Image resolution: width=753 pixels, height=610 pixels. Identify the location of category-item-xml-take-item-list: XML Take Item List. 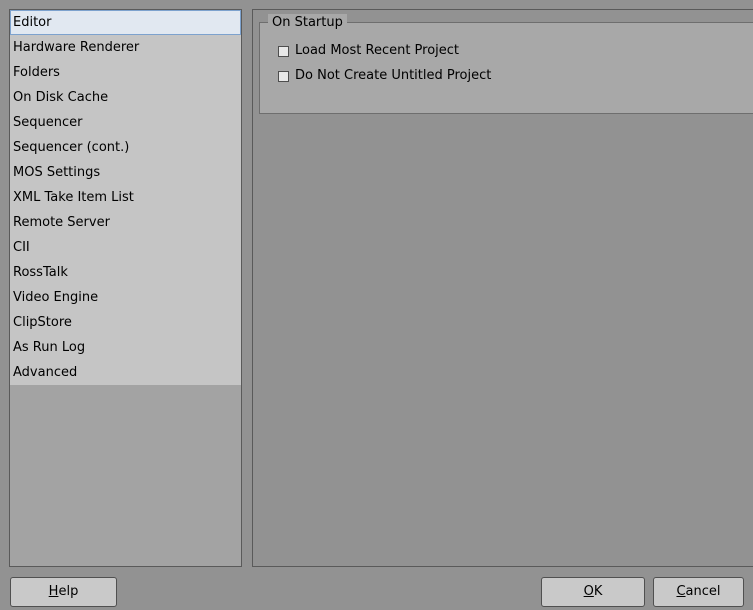
(125, 197).